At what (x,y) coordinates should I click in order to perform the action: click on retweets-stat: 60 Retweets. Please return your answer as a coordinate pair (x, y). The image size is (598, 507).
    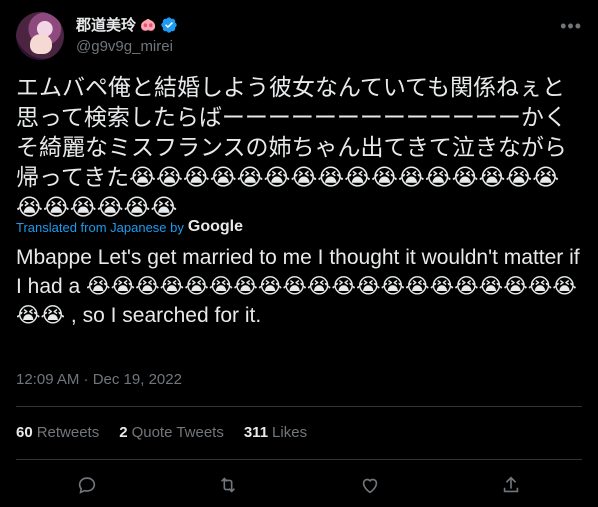
    Looking at the image, I should click on (57, 432).